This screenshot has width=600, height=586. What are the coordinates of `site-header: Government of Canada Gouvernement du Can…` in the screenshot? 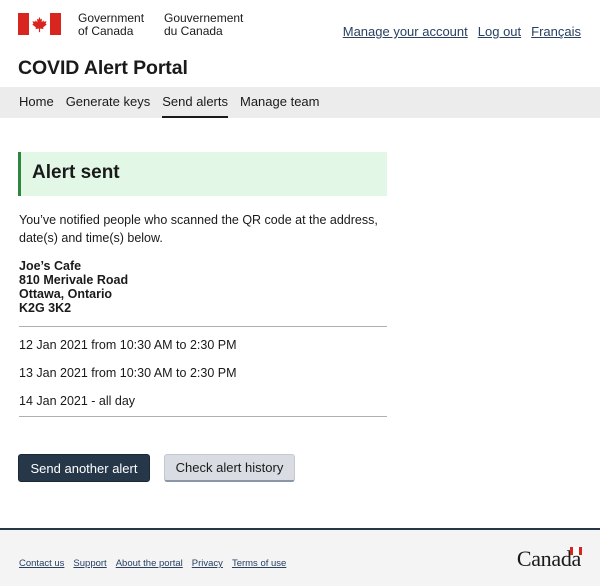 It's located at (300, 43).